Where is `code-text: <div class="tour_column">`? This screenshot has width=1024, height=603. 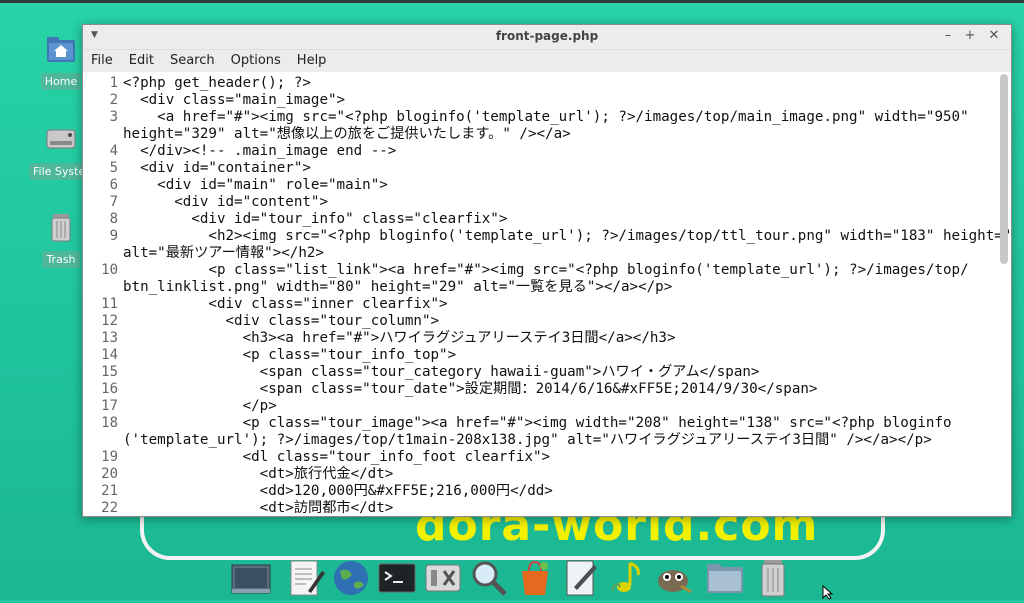
code-text: <div class="tour_column"> is located at coordinates (281, 321).